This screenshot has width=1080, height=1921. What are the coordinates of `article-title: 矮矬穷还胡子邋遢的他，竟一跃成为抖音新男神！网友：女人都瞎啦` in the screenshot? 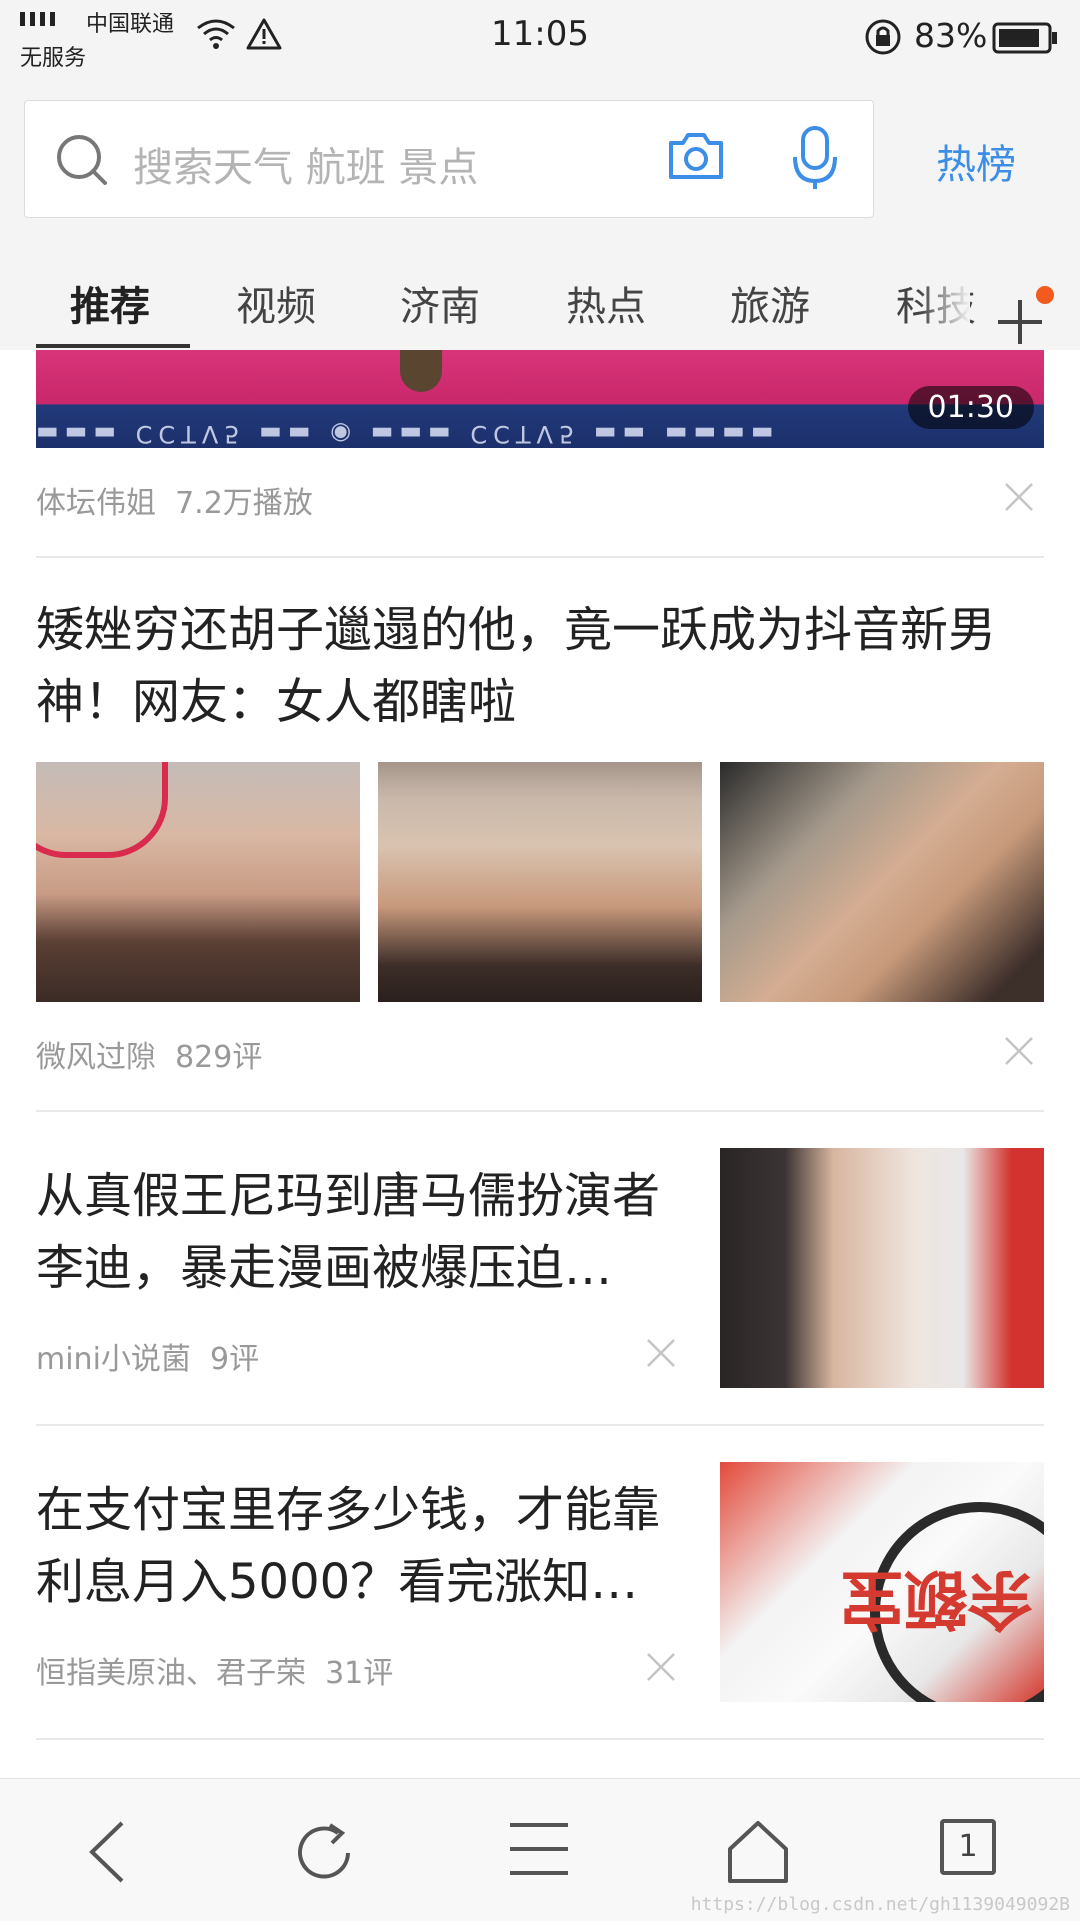 It's located at (540, 666).